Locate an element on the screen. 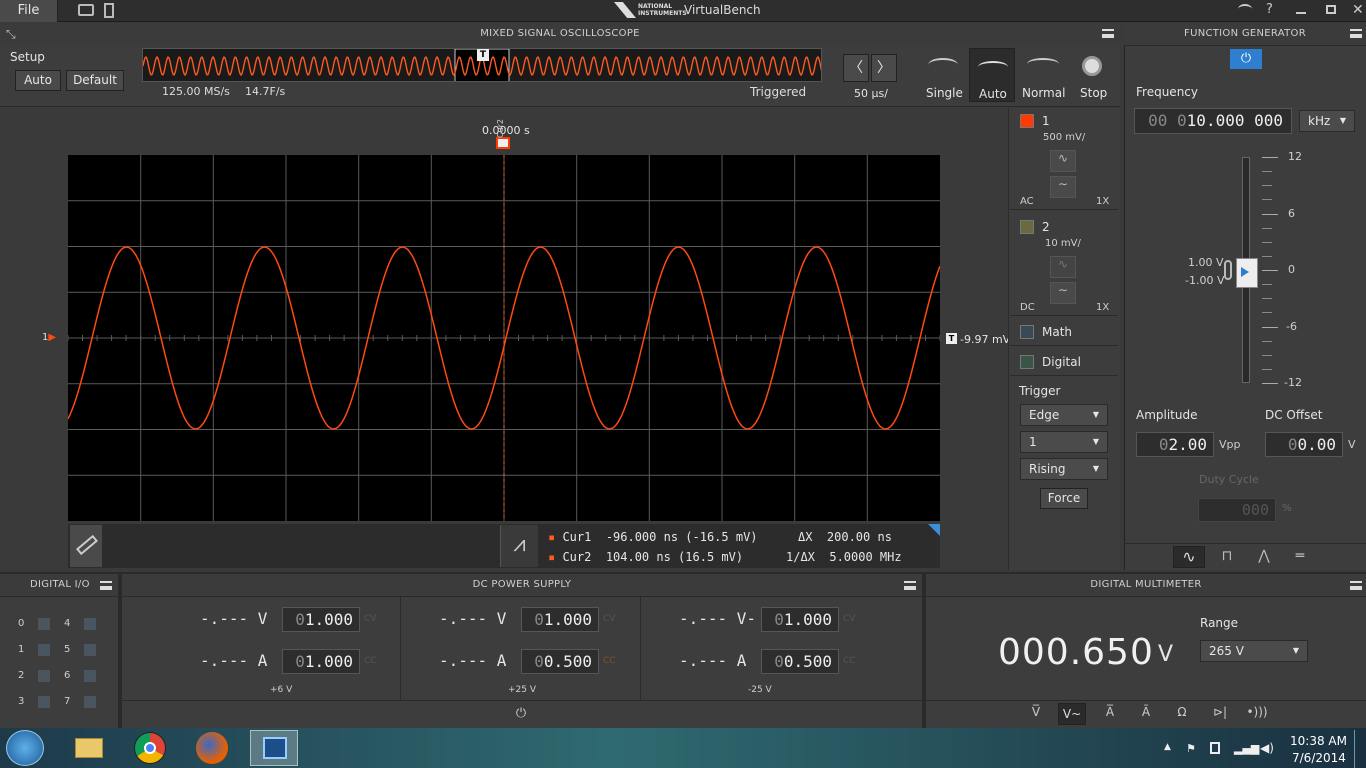 The image size is (1366, 768). single-mode-button: Single is located at coordinates (942, 75).